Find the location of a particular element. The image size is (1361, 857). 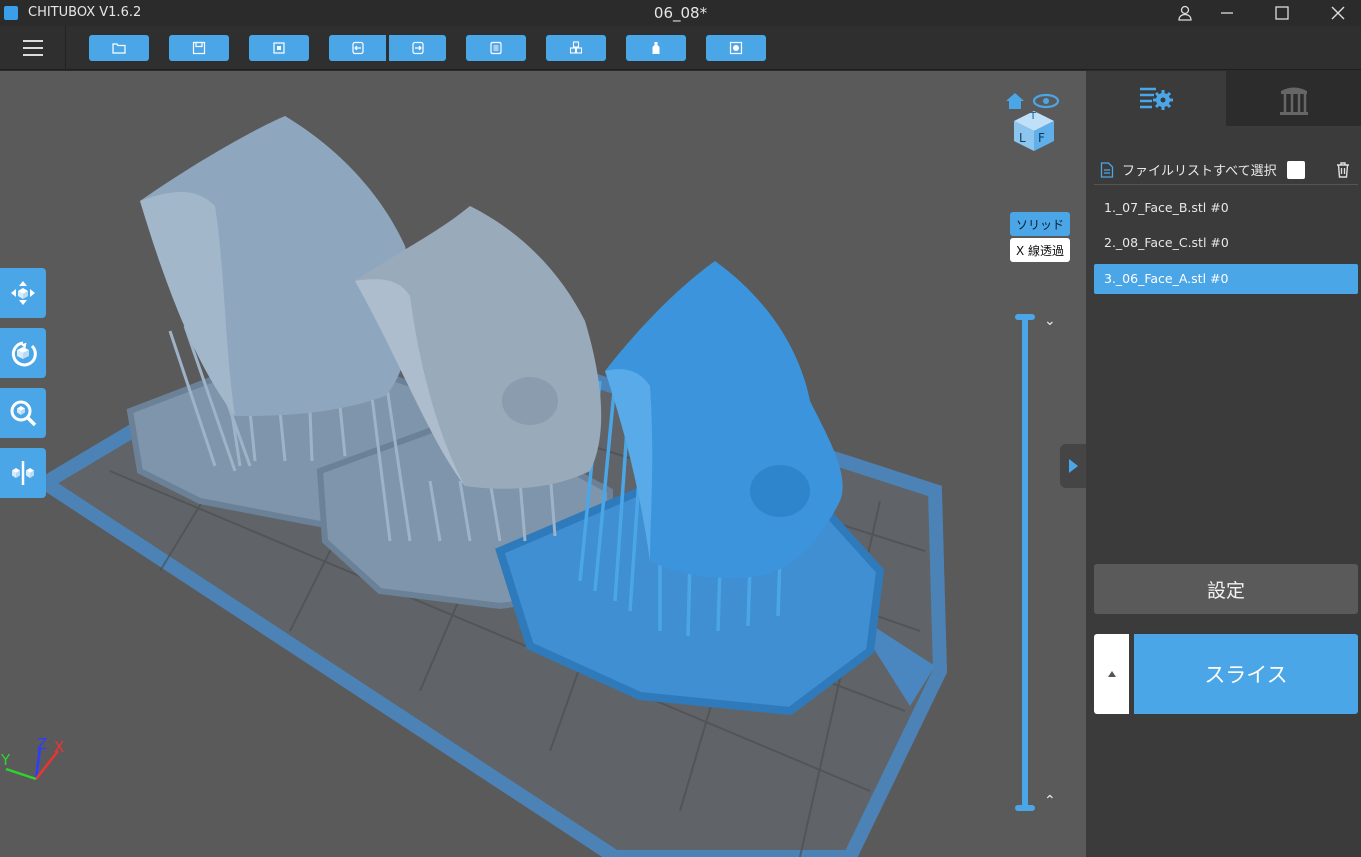

select-all-checkbox is located at coordinates (1295, 169).